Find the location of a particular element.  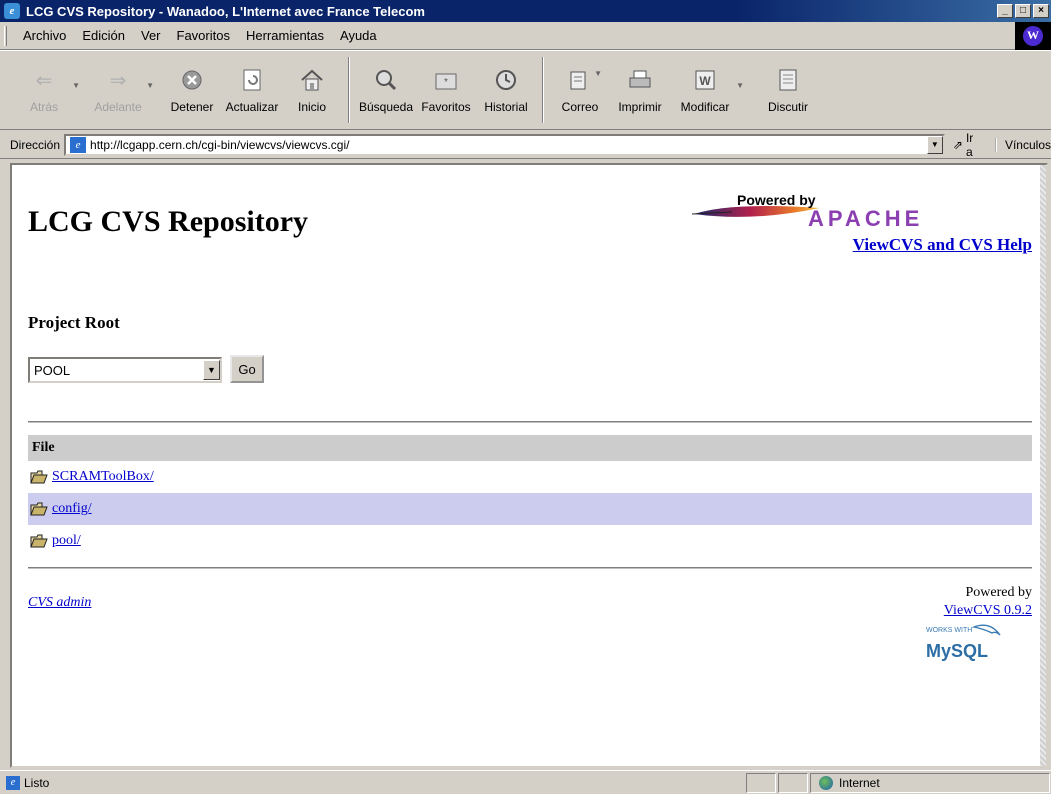

close-button: × is located at coordinates (1041, 11).